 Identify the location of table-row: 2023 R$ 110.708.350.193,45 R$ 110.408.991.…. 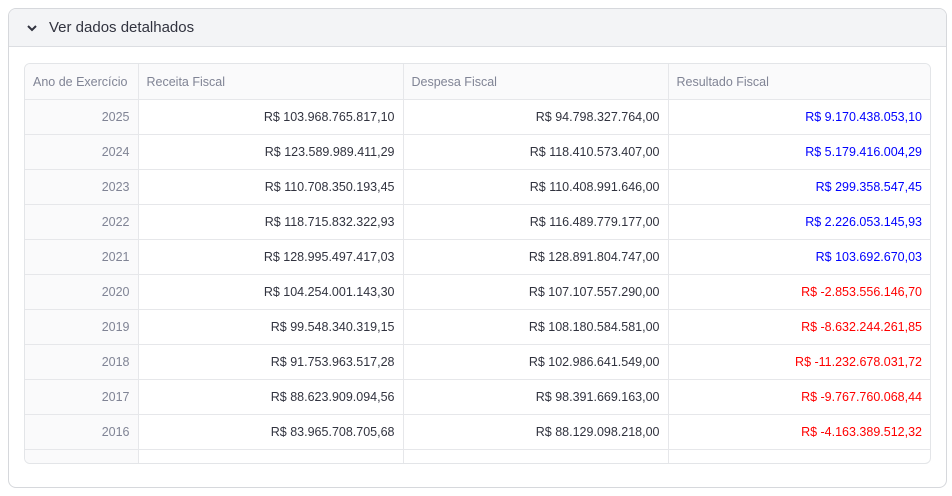
(477, 187).